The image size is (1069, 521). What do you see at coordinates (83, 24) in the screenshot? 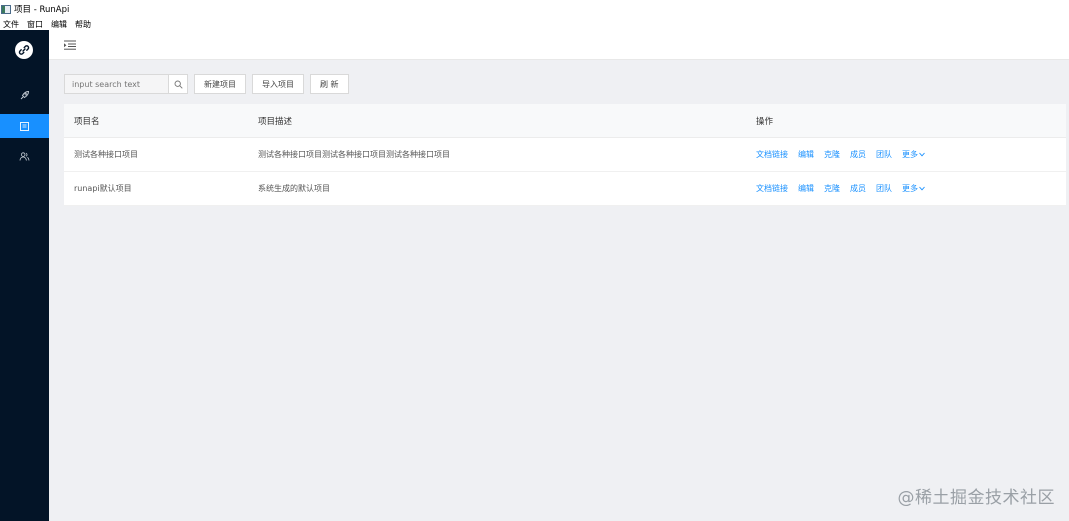
I see `menu-help: 帮助` at bounding box center [83, 24].